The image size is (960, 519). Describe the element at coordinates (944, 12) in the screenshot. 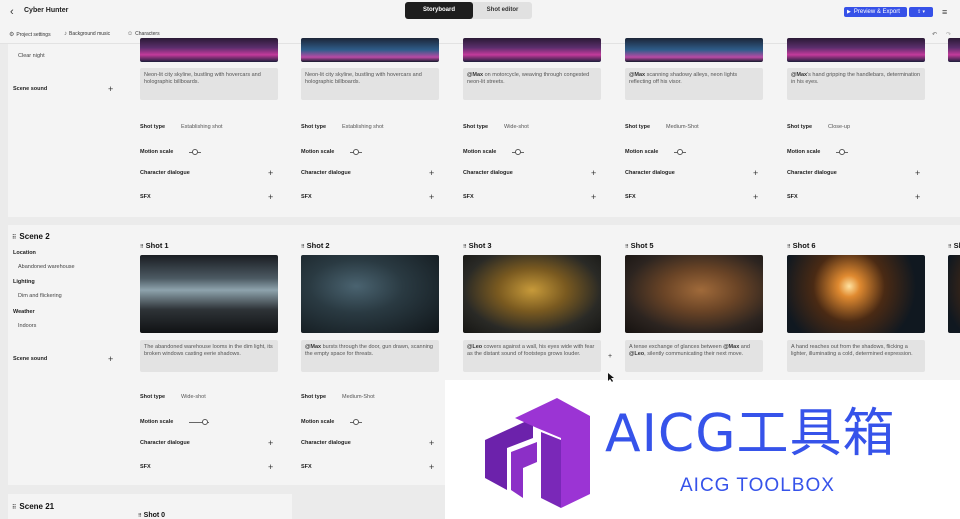

I see `hamburger-menu-icon: ≡` at that location.